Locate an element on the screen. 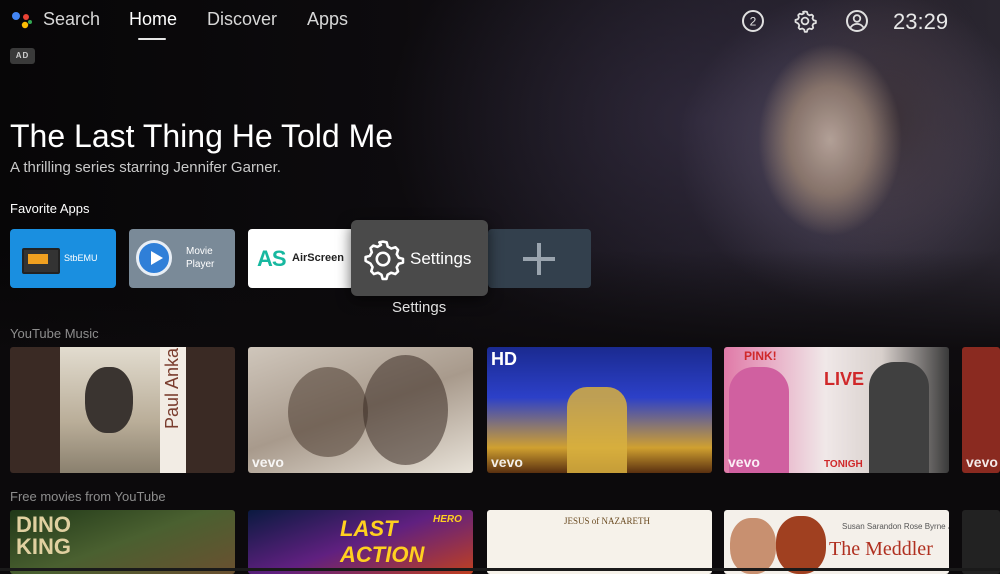  stbemu-label: StbEMU is located at coordinates (81, 258).